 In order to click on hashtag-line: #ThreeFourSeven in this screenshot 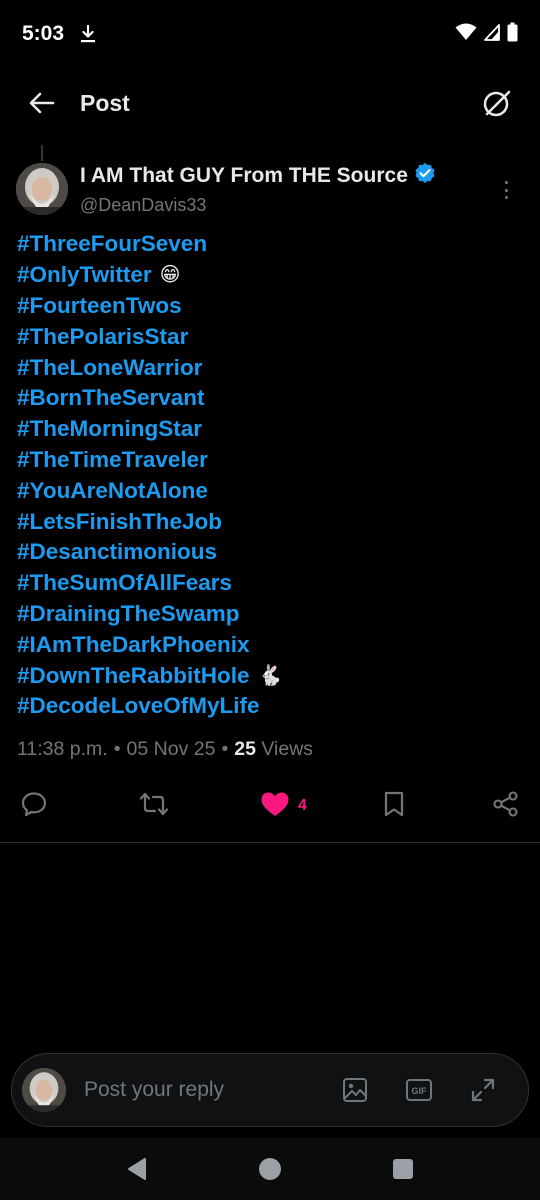, I will do `click(267, 244)`.